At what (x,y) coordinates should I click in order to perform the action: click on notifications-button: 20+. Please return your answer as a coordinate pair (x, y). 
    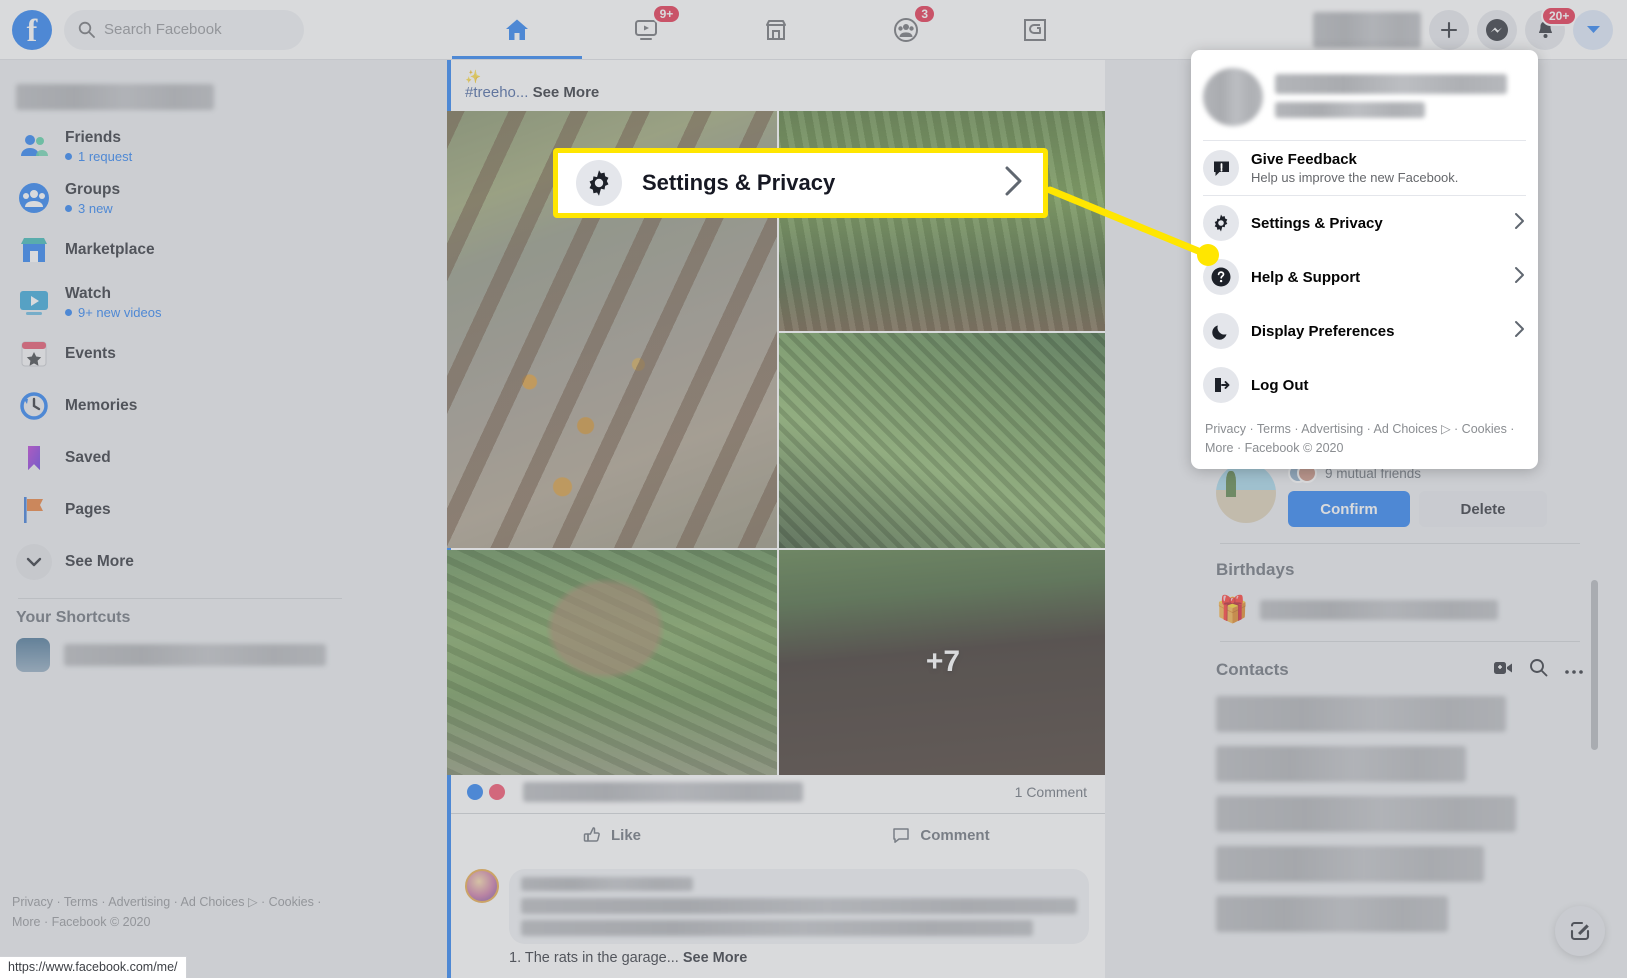
    Looking at the image, I should click on (1551, 27).